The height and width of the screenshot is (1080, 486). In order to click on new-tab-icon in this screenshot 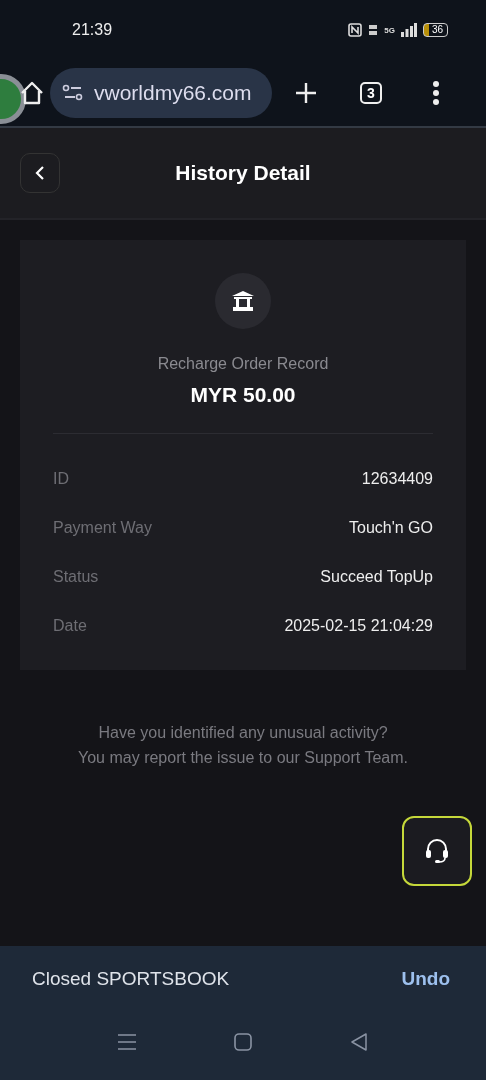, I will do `click(306, 93)`.